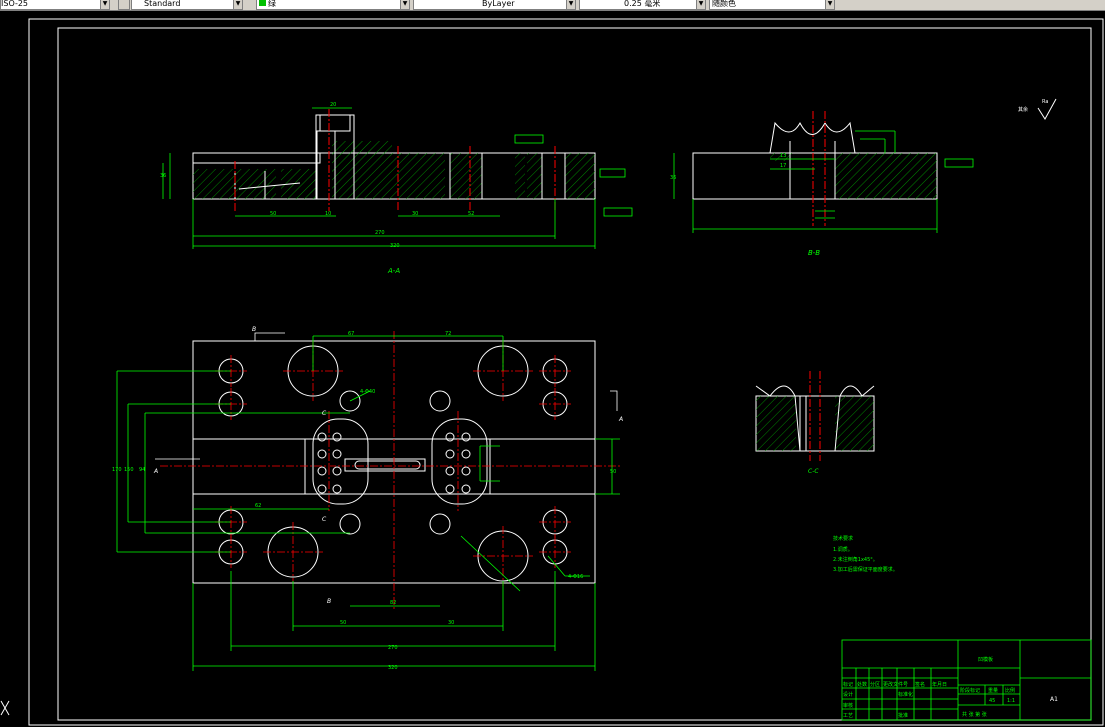 This screenshot has height=727, width=1105. What do you see at coordinates (920, 684) in the screenshot?
I see `tb-header-5: 签名` at bounding box center [920, 684].